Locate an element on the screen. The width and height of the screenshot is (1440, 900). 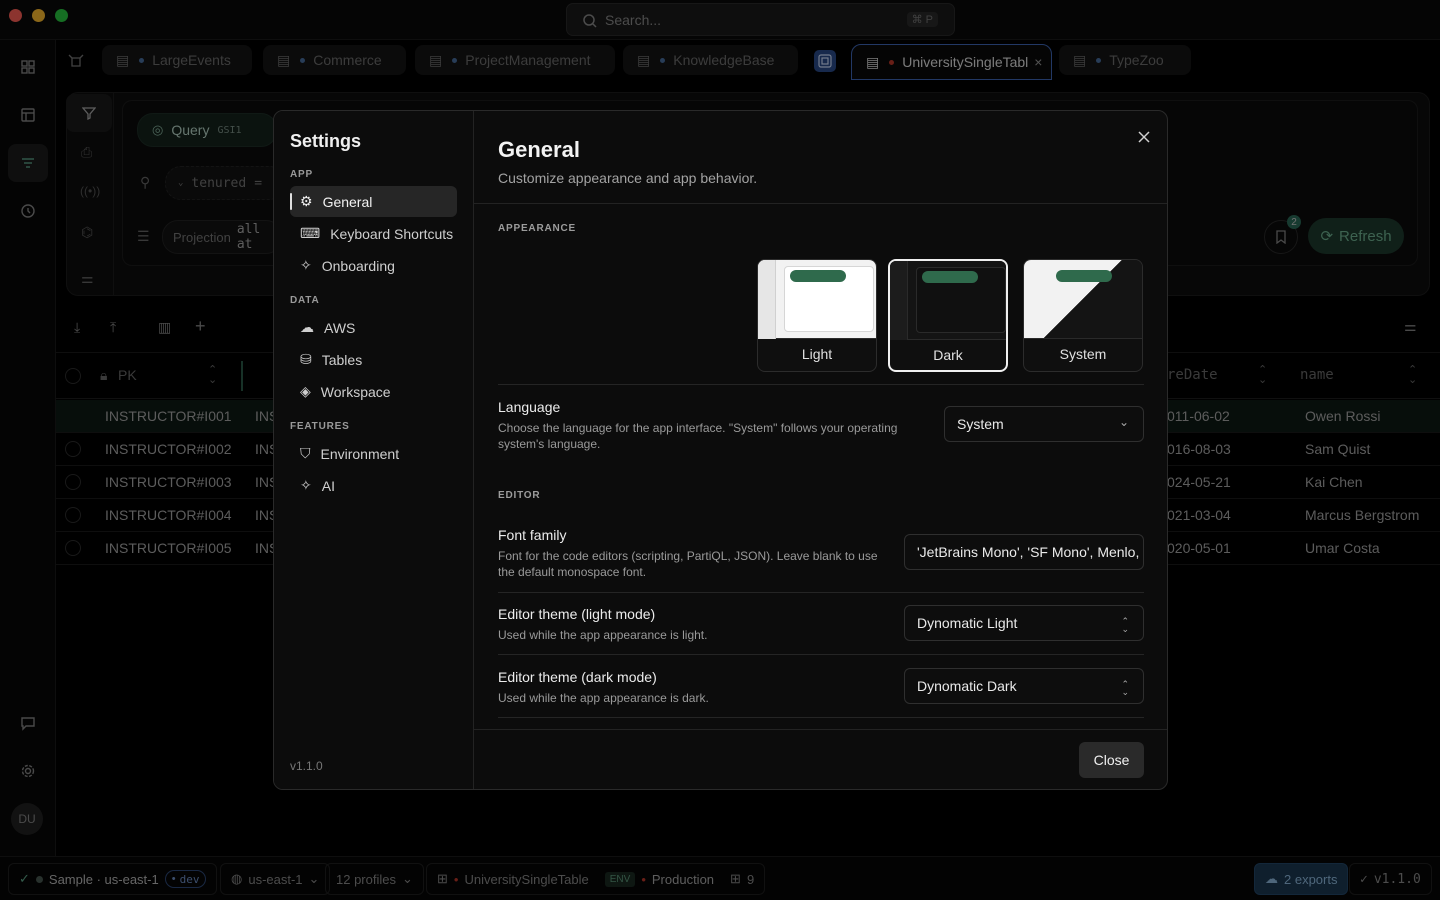
nav-workspace: ◈ Workspace is located at coordinates (373, 391).